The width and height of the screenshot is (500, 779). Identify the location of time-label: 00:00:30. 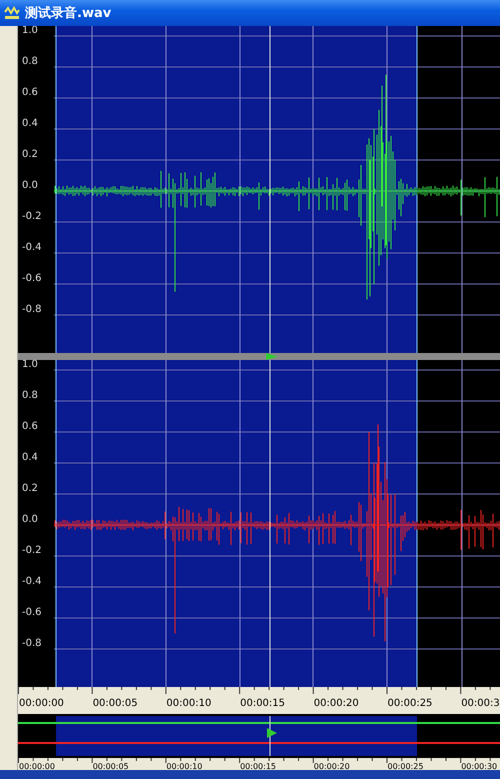
(479, 766).